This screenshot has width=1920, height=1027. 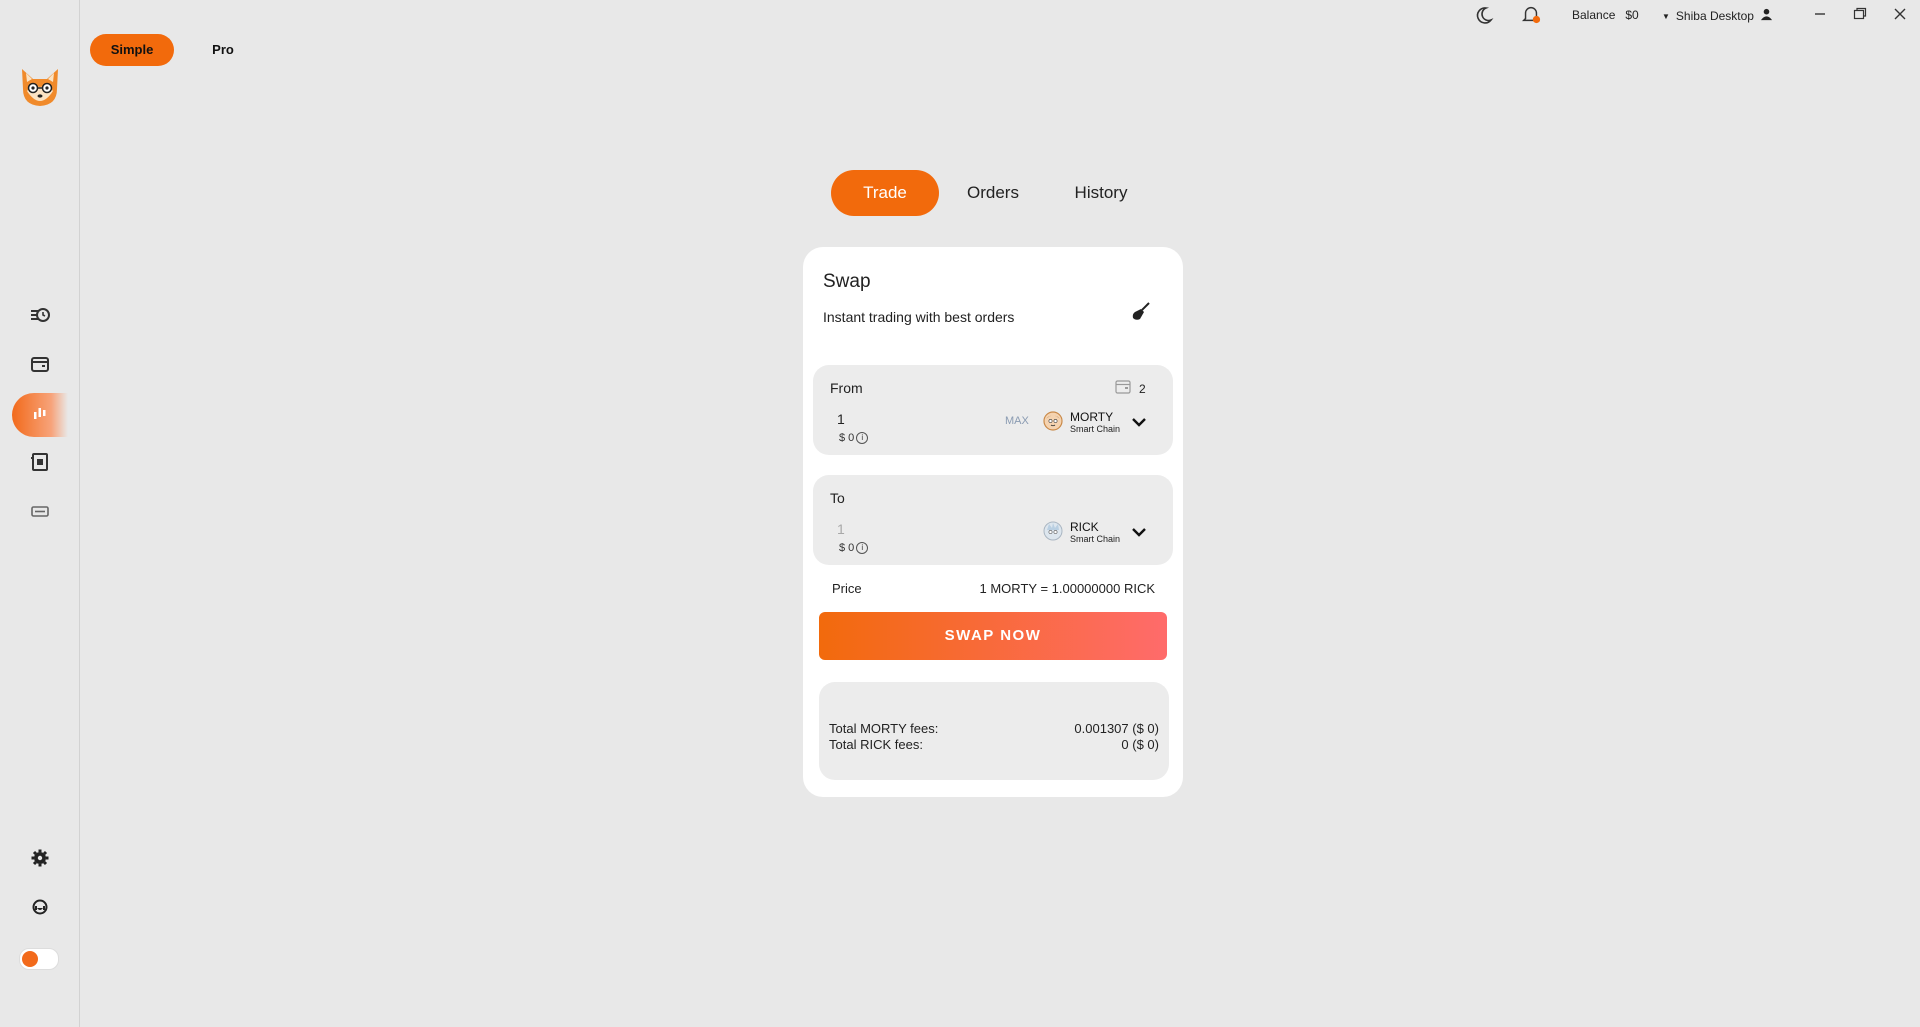 What do you see at coordinates (841, 419) in the screenshot?
I see `from-amount-input: 1` at bounding box center [841, 419].